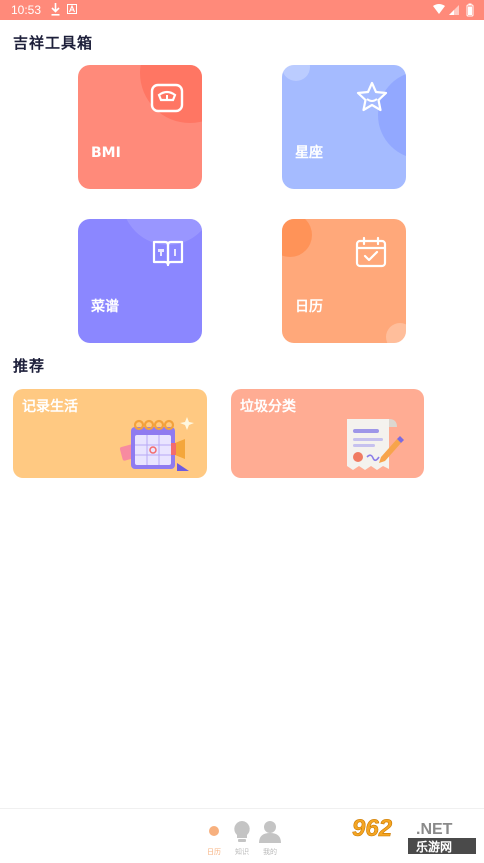  Describe the element at coordinates (344, 127) in the screenshot. I see `zodiac-card: 星座` at that location.